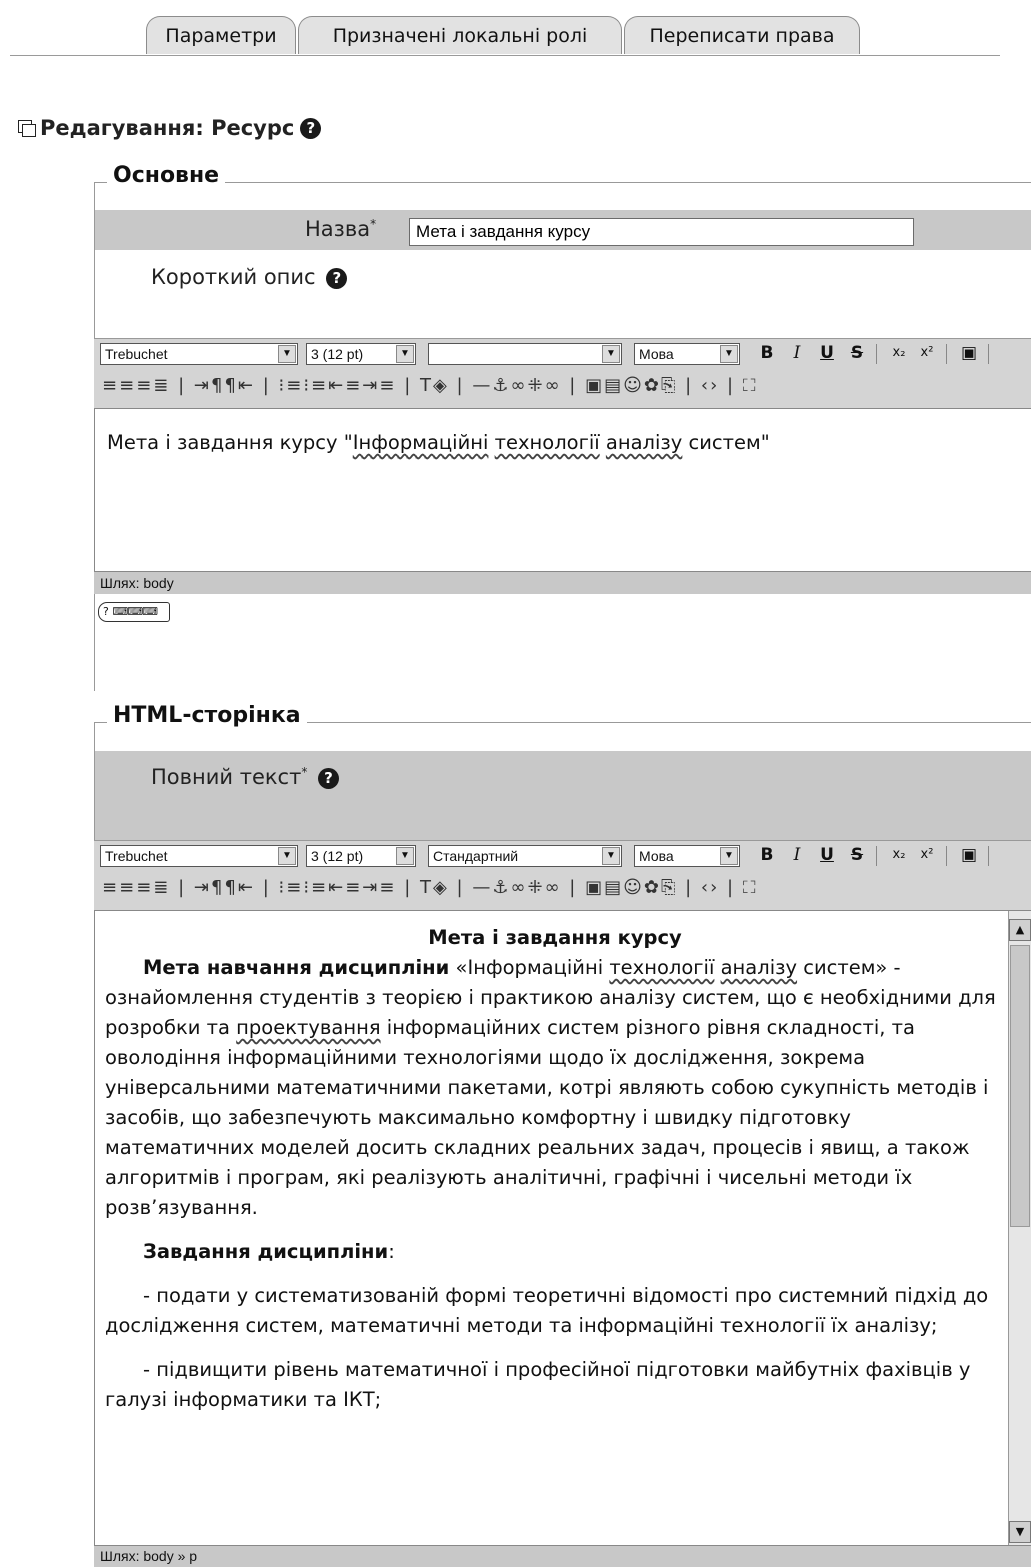  What do you see at coordinates (134, 612) in the screenshot?
I see `keyboard-help-button: ? ⌨⌨⌨` at bounding box center [134, 612].